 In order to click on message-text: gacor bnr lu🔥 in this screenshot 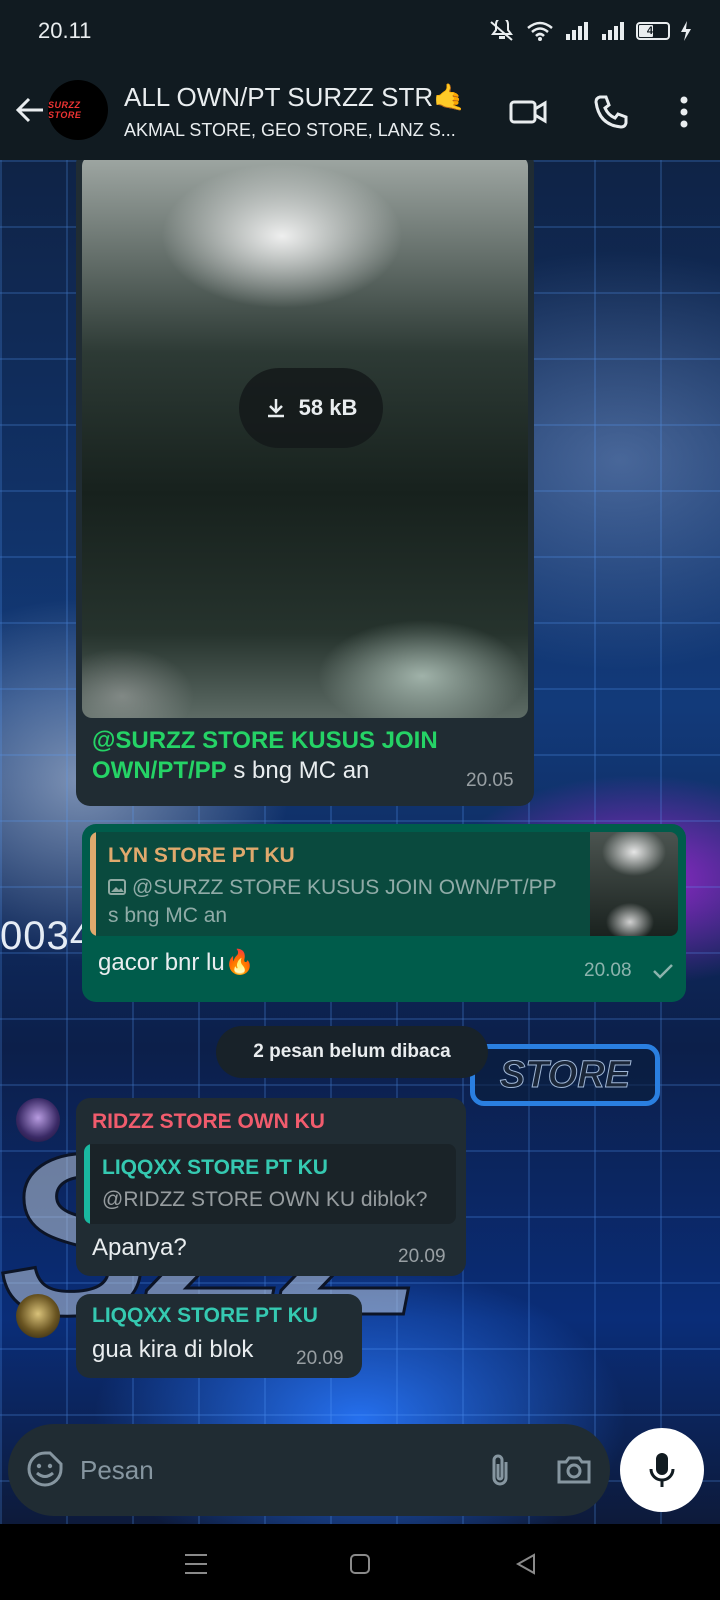, I will do `click(176, 962)`.